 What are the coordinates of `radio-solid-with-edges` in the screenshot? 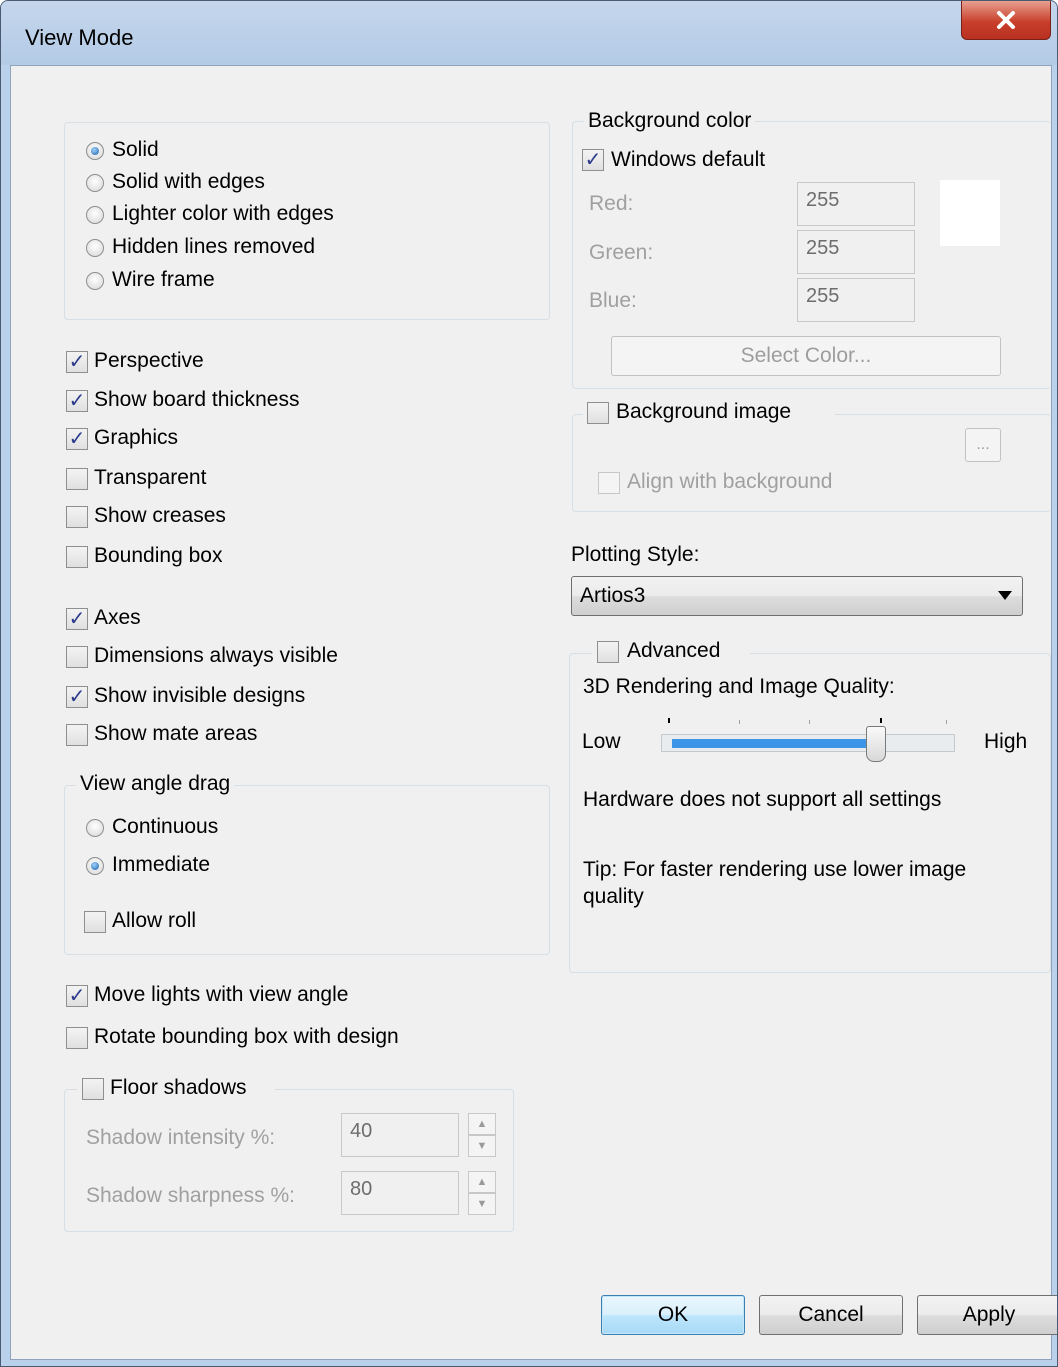 It's located at (95, 183).